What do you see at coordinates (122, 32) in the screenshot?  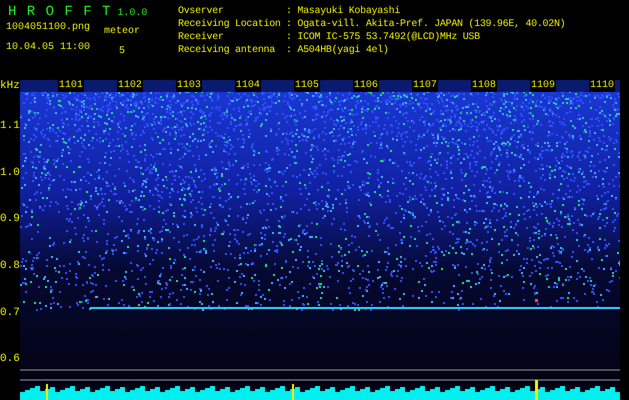 I see `meteor-label: meteor` at bounding box center [122, 32].